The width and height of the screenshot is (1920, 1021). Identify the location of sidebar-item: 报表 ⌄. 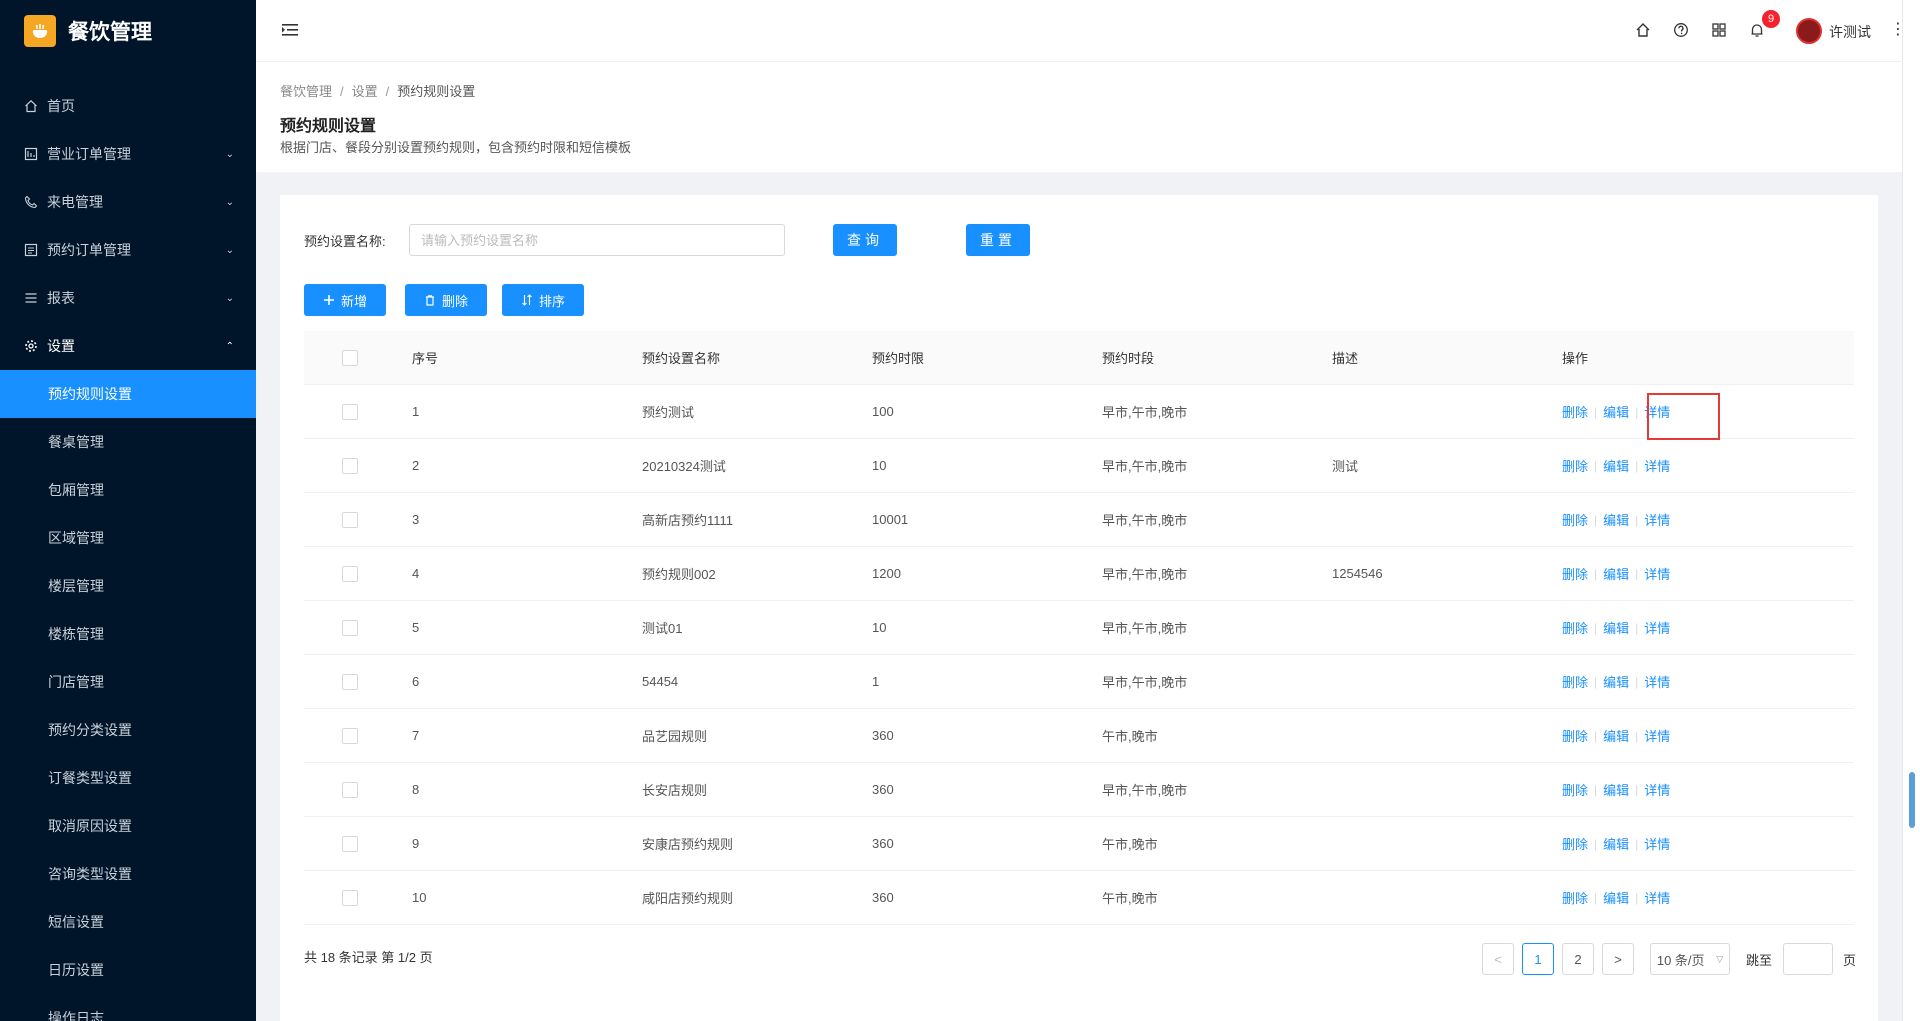
(128, 298).